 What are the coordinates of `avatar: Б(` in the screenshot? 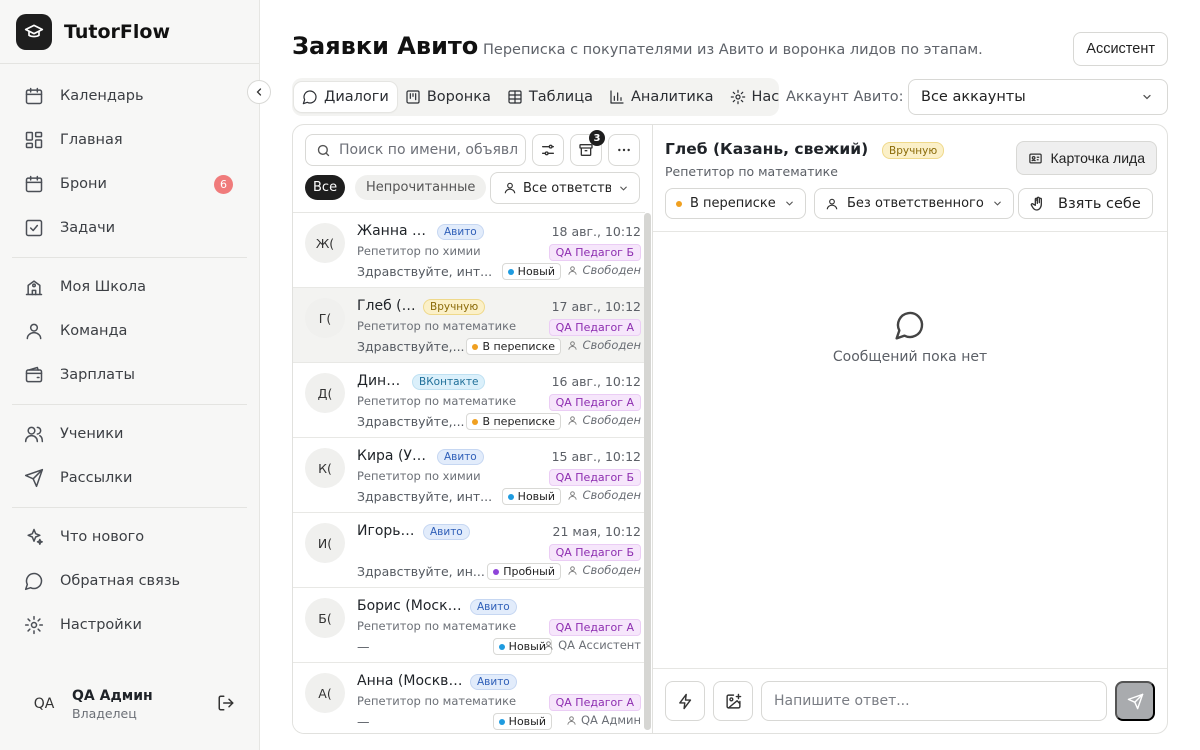 It's located at (325, 618).